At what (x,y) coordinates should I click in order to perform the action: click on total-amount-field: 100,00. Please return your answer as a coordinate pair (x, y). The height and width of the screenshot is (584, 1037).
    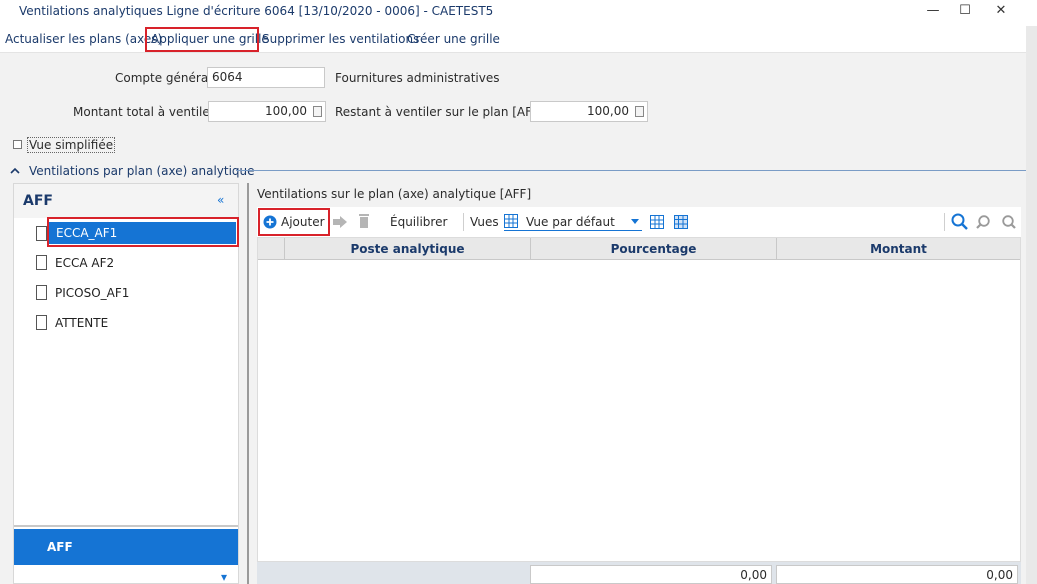
    Looking at the image, I should click on (267, 111).